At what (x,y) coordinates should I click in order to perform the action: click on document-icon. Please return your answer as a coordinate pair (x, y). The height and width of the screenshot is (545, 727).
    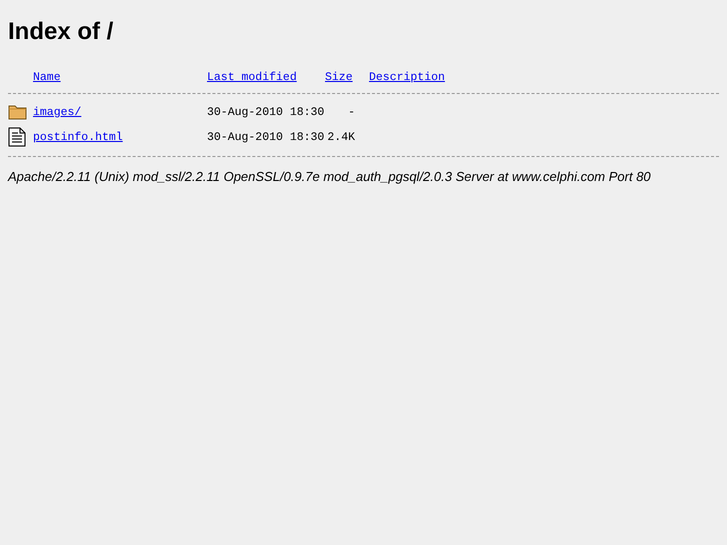
    Looking at the image, I should click on (17, 137).